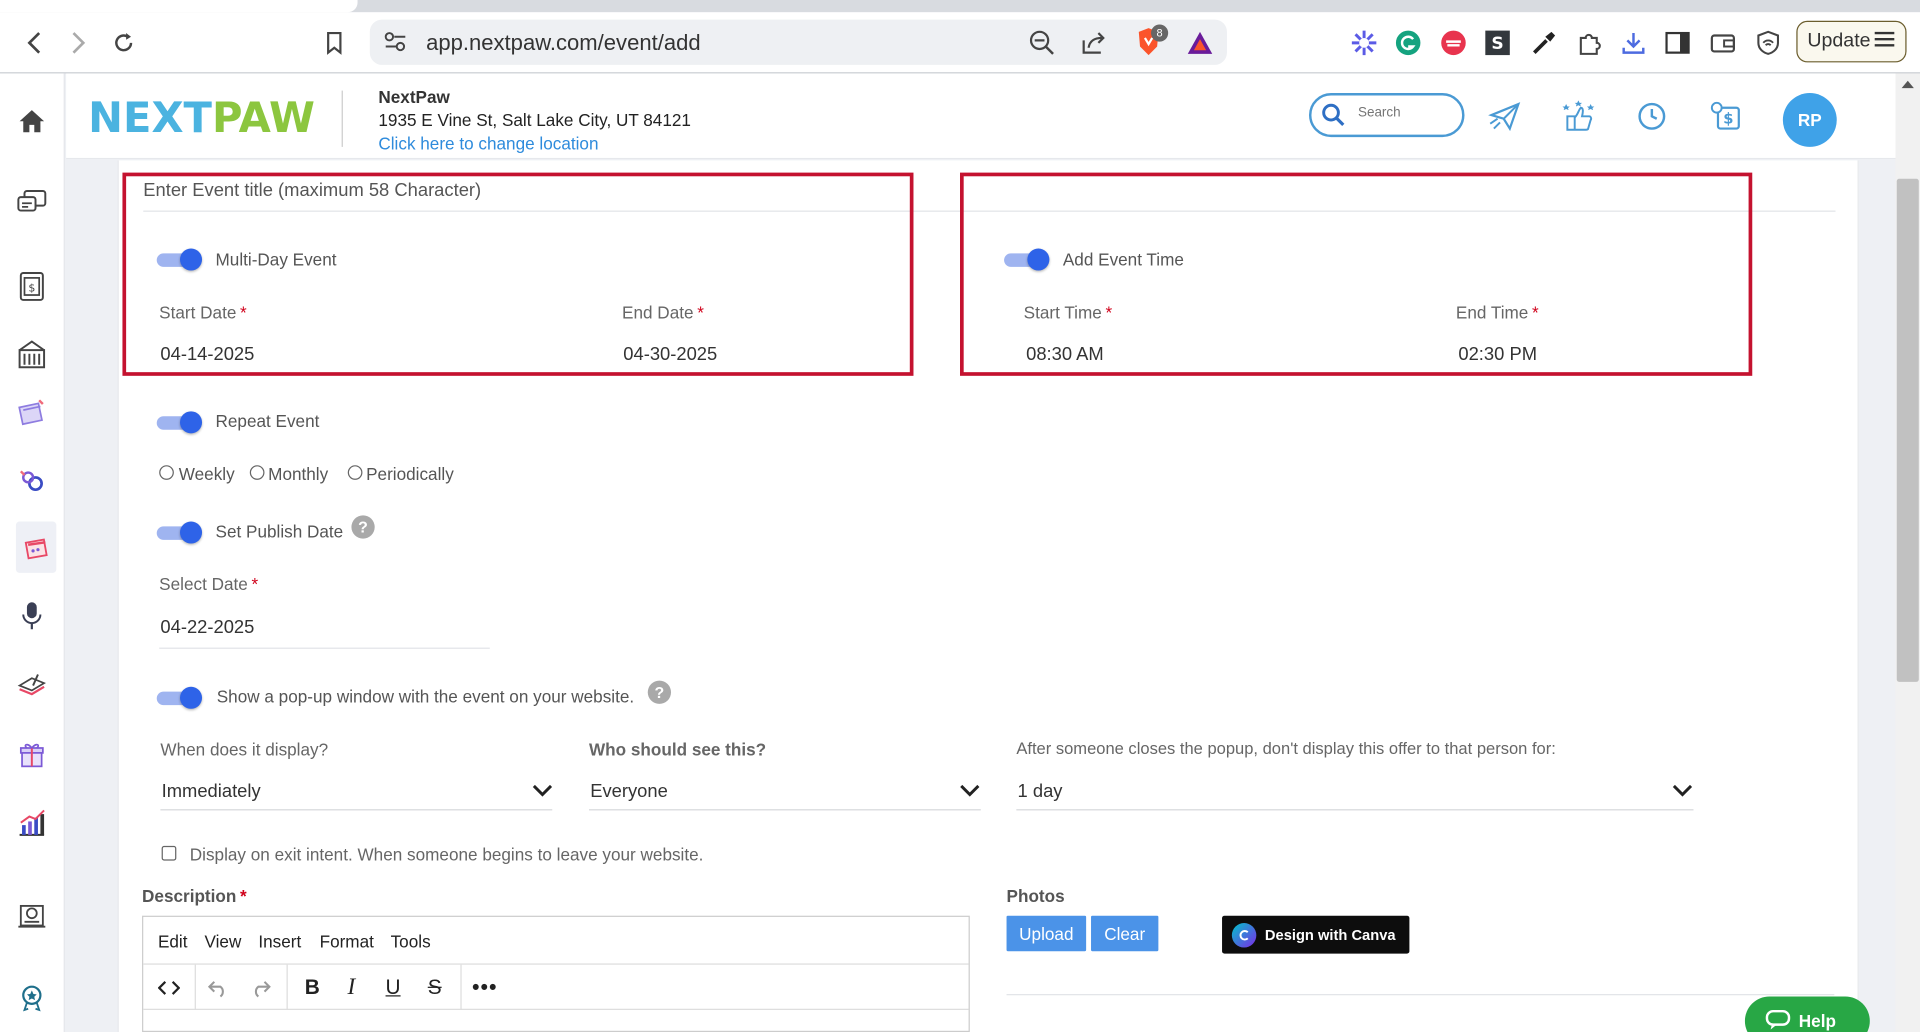  I want to click on extension-s-icon: S, so click(1498, 43).